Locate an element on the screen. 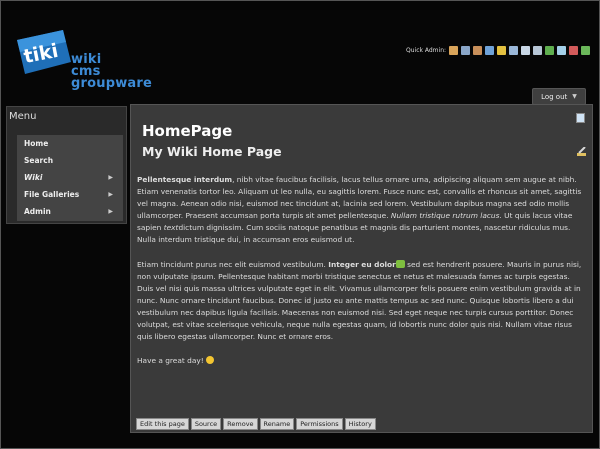 The height and width of the screenshot is (449, 600). menu-item-label: Search is located at coordinates (39, 160).